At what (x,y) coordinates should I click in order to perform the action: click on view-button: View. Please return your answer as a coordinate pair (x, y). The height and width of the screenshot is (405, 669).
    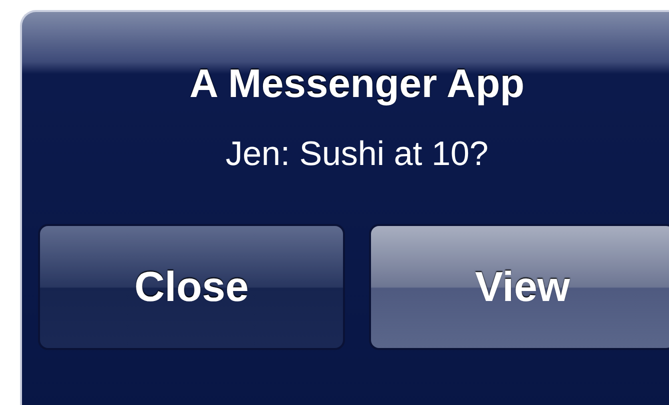
    Looking at the image, I should click on (519, 287).